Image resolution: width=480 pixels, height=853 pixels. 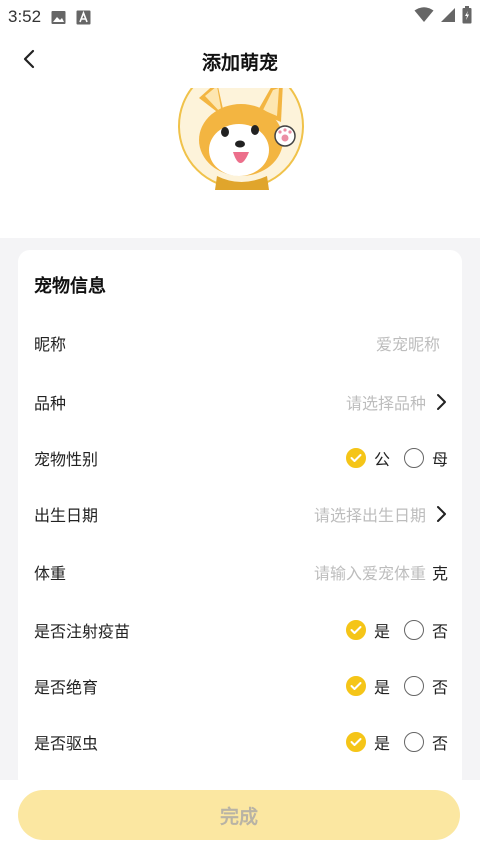 What do you see at coordinates (70, 286) in the screenshot?
I see `card-title: 宠物信息` at bounding box center [70, 286].